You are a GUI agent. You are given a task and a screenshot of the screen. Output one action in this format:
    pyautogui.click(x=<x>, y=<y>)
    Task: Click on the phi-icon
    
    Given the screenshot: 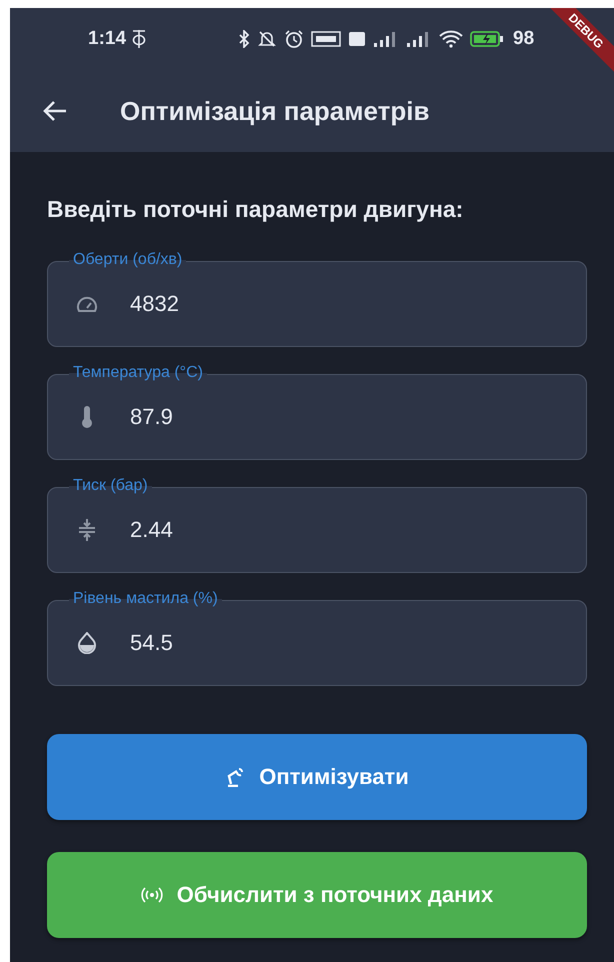 What is the action you would take?
    pyautogui.click(x=139, y=39)
    